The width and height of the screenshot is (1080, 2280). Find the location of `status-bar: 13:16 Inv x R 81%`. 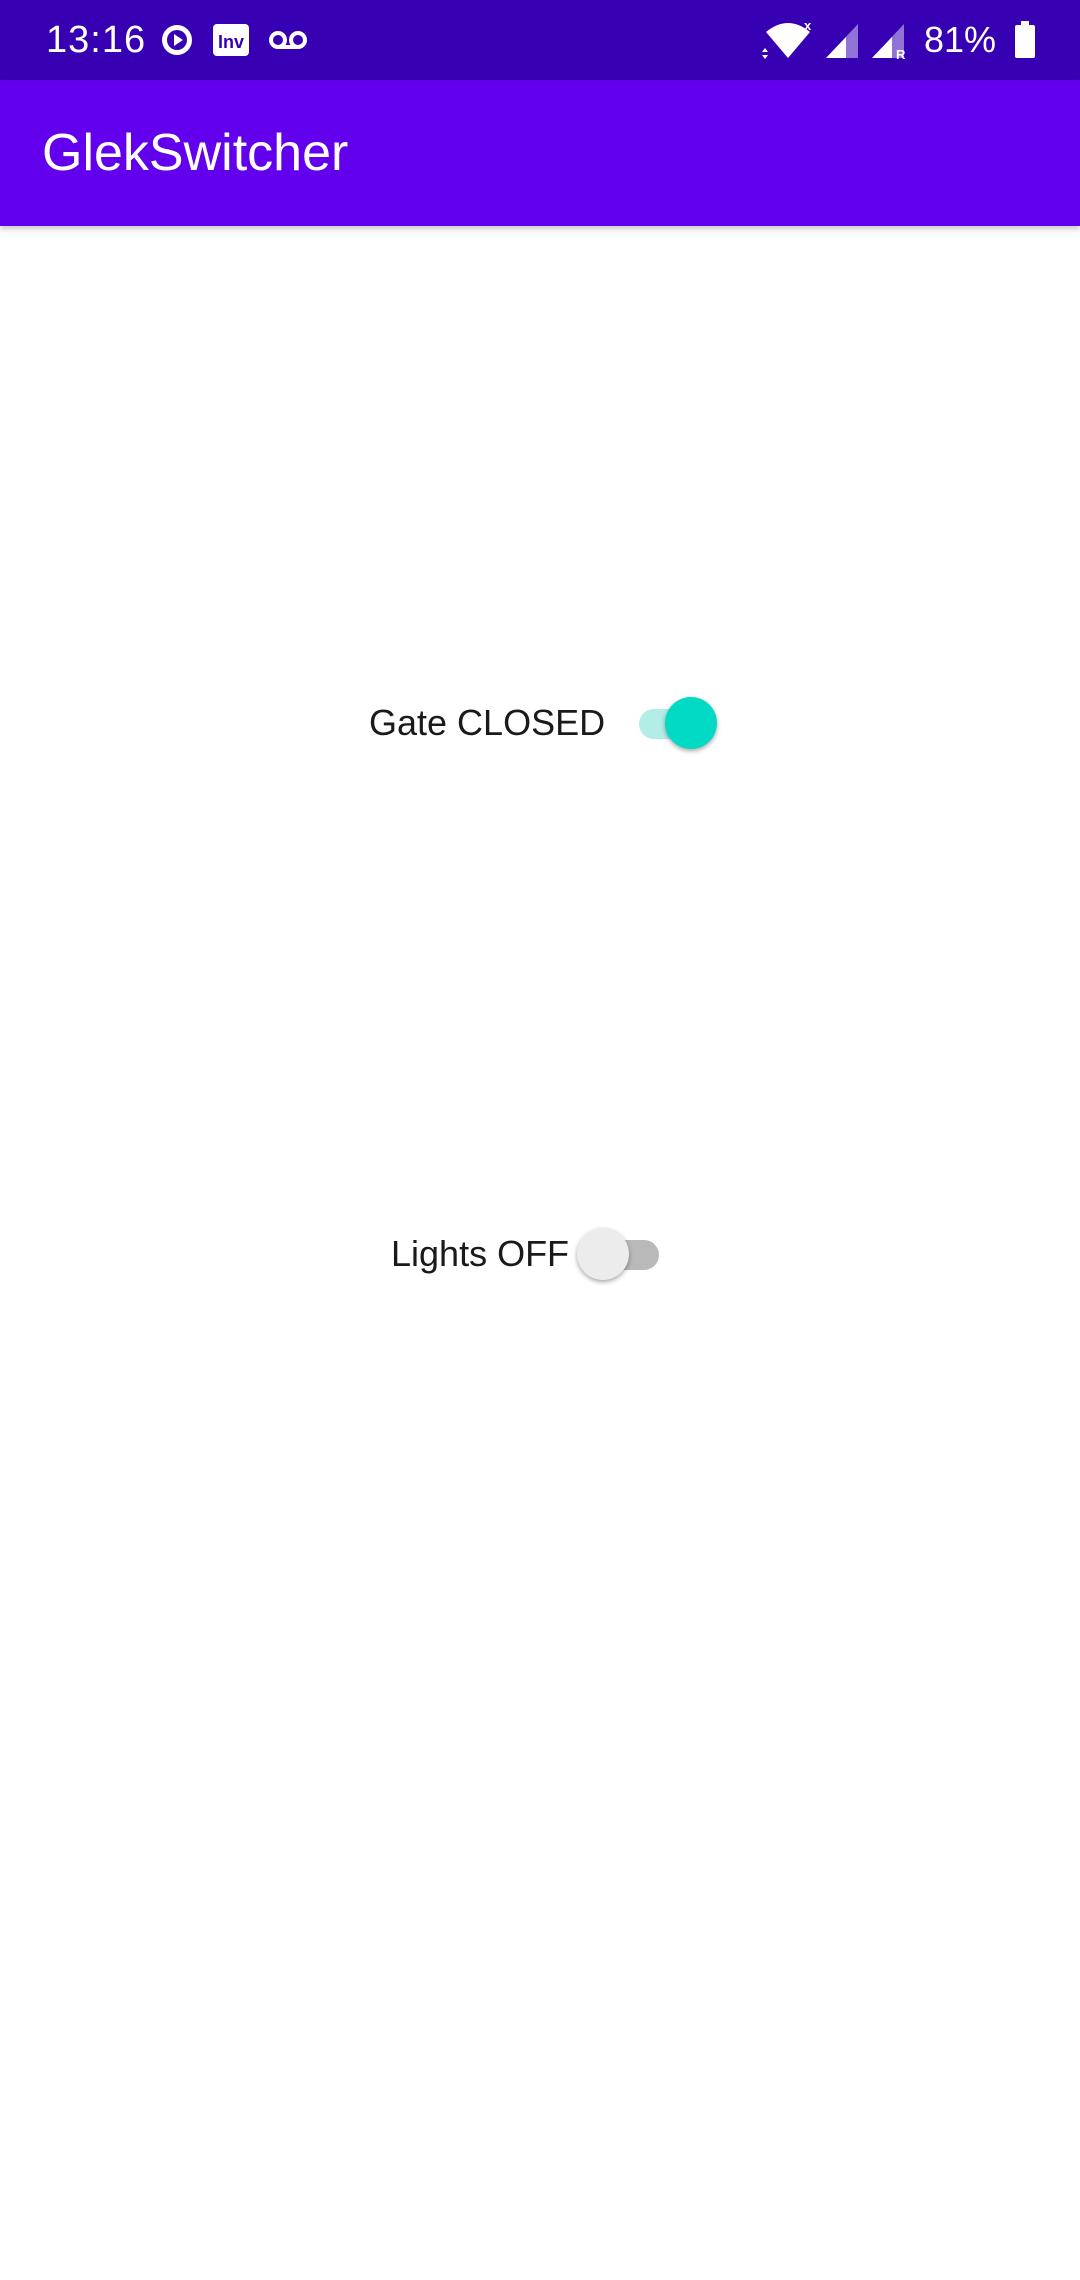

status-bar: 13:16 Inv x R 81% is located at coordinates (540, 40).